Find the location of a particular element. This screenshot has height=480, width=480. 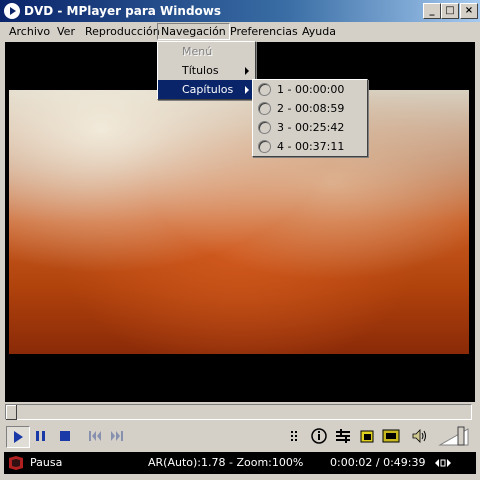

app-icon is located at coordinates (12, 11).